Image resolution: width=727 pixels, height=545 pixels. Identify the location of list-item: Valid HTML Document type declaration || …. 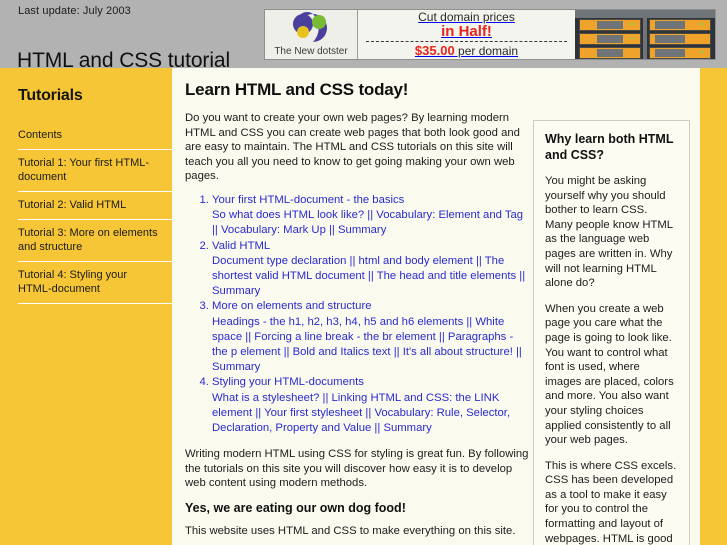
(371, 269).